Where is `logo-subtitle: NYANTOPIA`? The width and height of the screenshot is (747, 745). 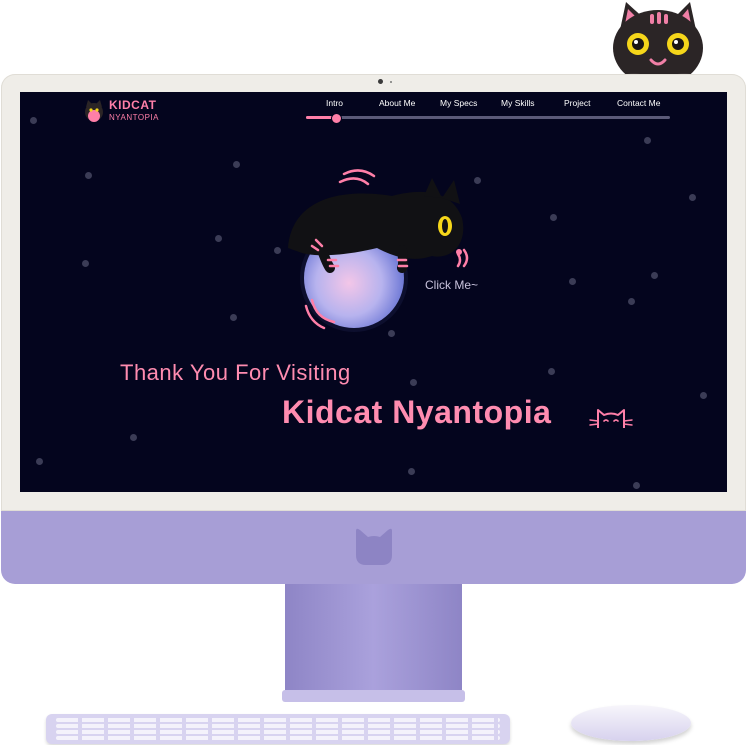 logo-subtitle: NYANTOPIA is located at coordinates (134, 117).